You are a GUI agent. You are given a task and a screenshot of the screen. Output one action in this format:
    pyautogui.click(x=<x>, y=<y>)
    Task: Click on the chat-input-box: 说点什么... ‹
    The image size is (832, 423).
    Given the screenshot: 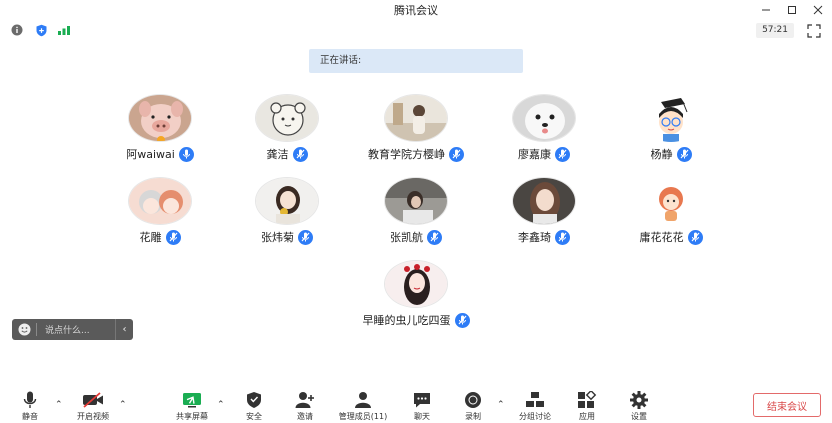 What is the action you would take?
    pyautogui.click(x=72, y=329)
    